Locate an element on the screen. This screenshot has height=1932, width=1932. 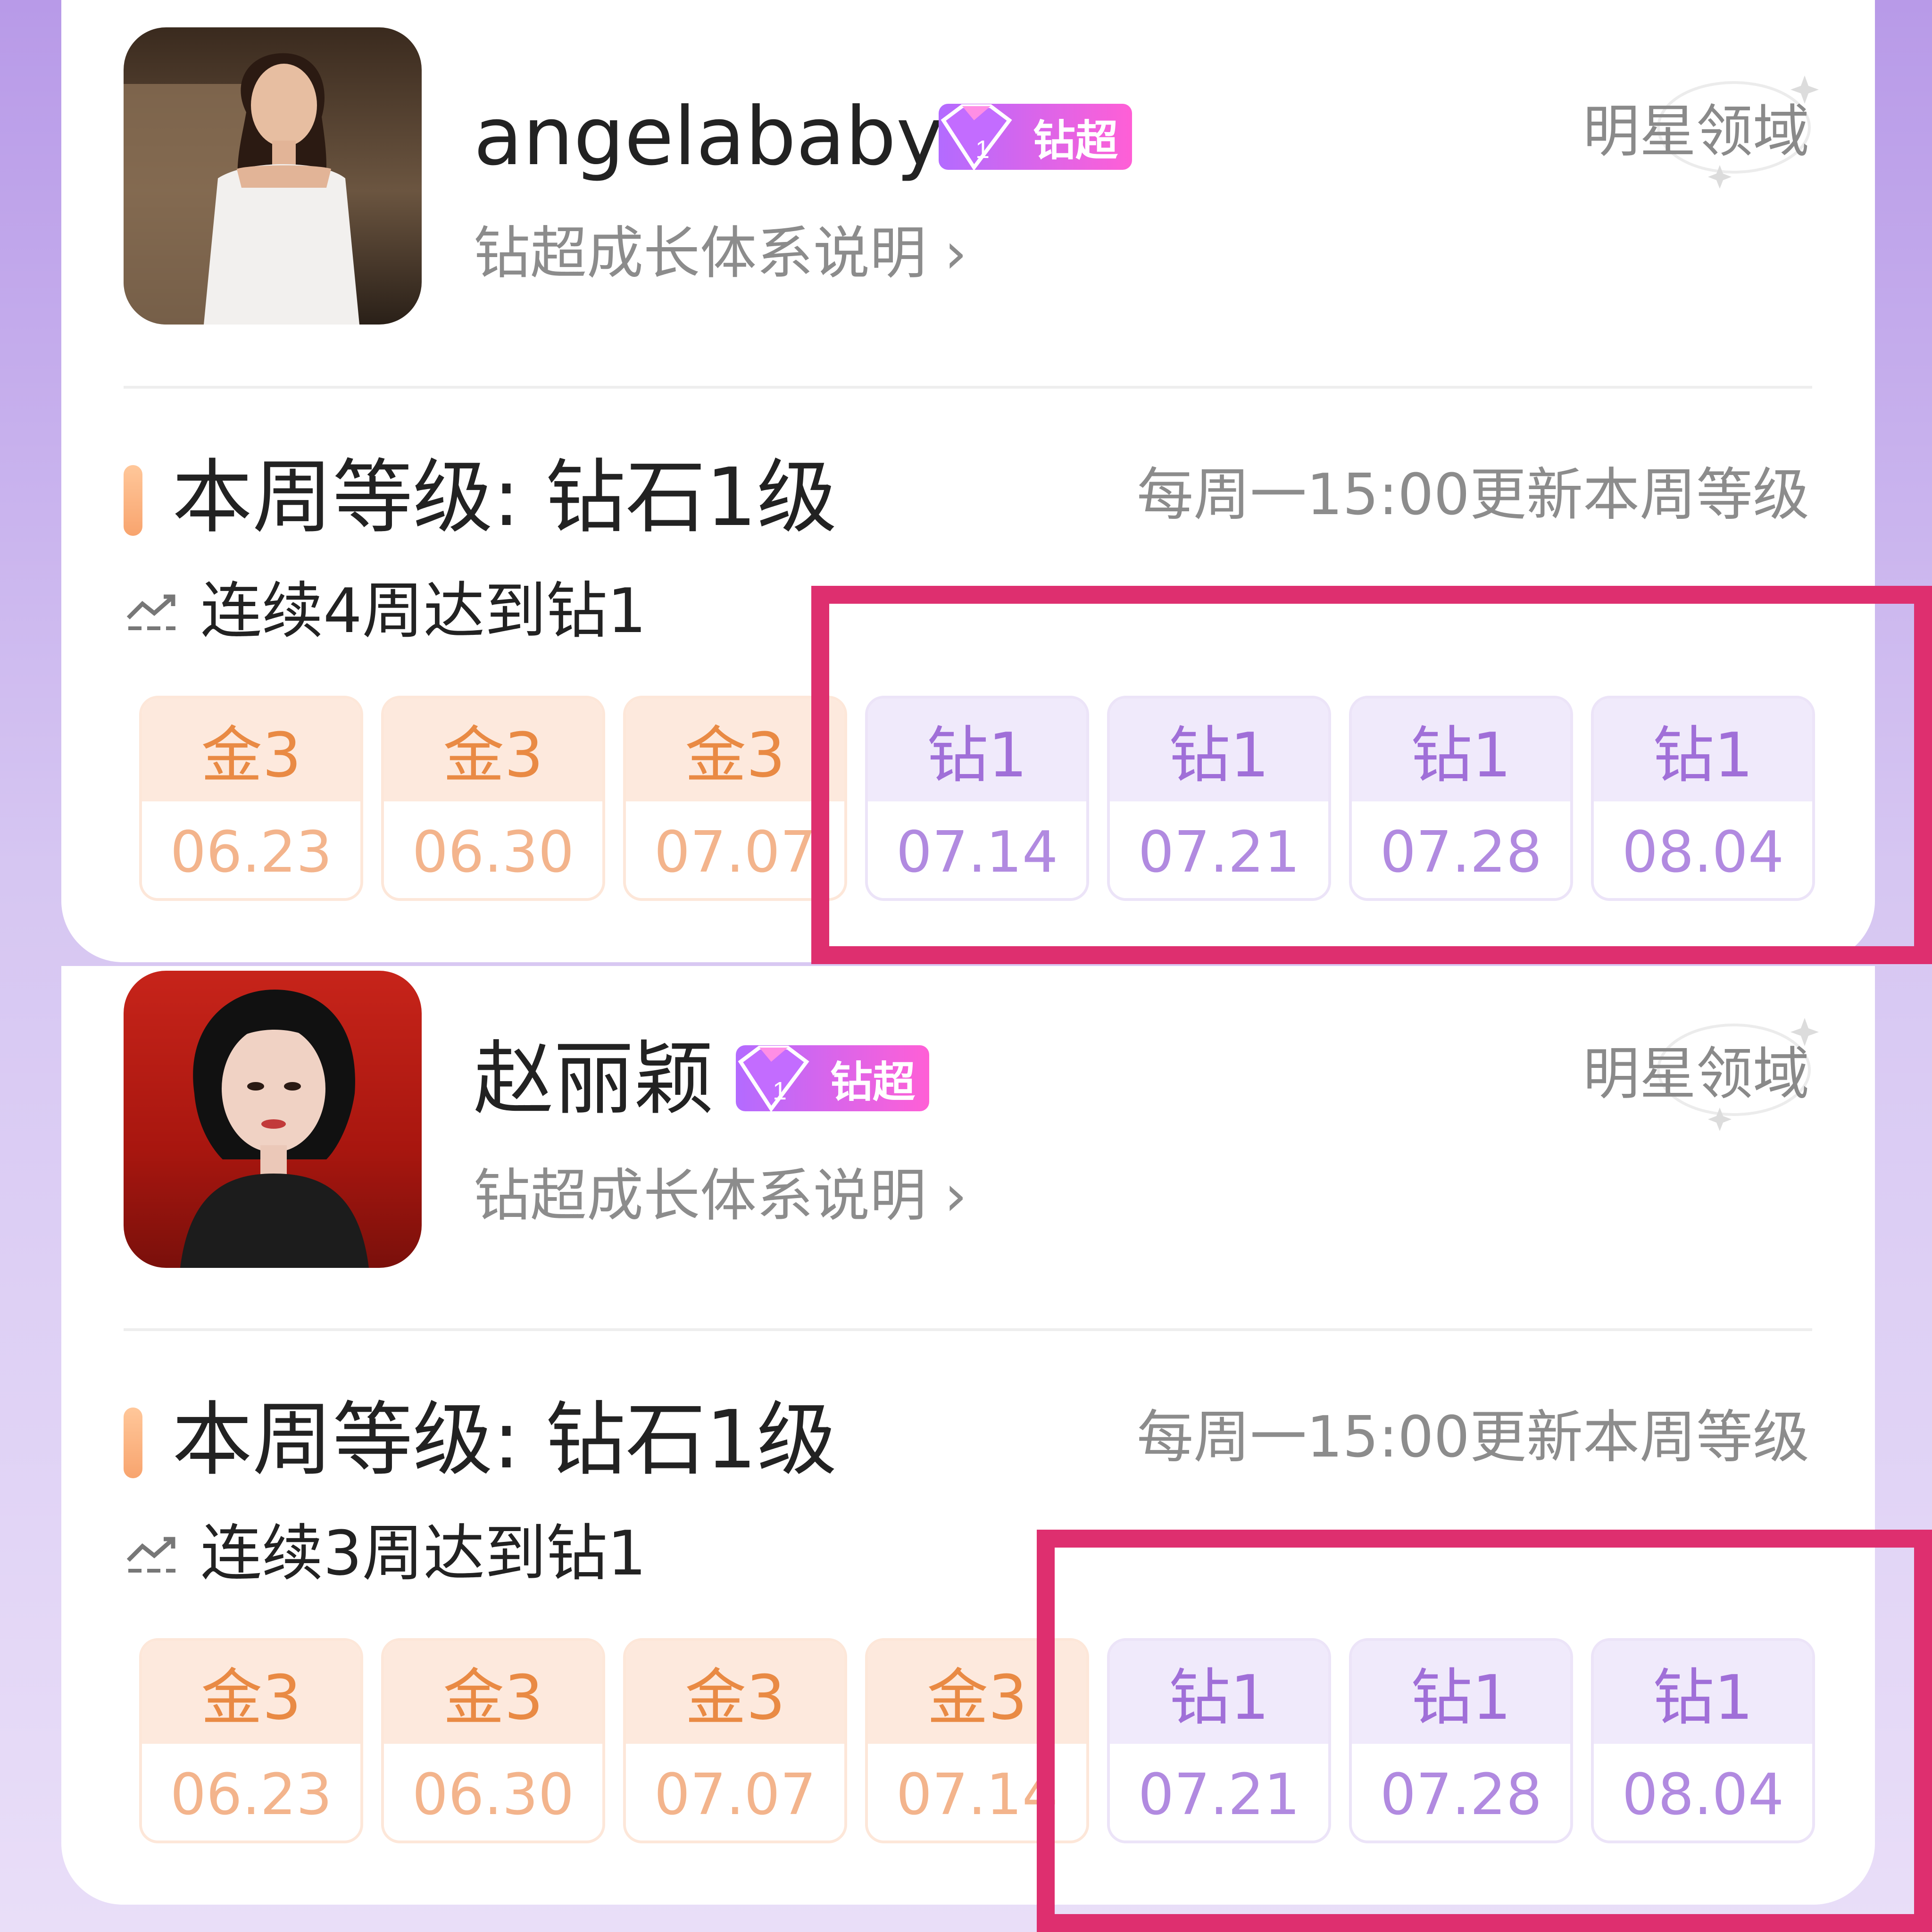
week-tile: 钻1 07.14 is located at coordinates (977, 799).